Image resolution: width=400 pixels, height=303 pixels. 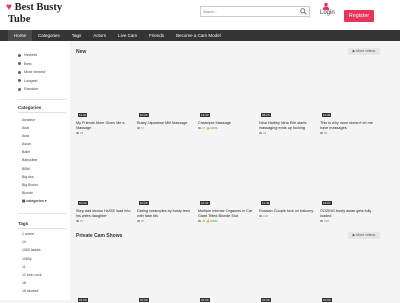 What do you see at coordinates (212, 128) in the screenshot?
I see `rating: 👍100%` at bounding box center [212, 128].